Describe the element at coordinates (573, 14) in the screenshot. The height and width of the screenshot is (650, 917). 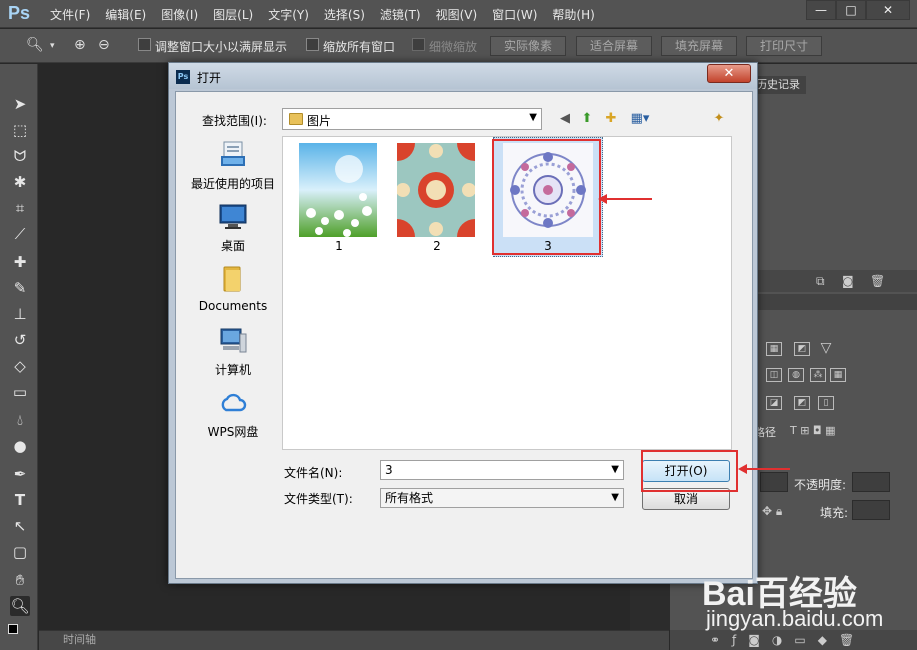
I see `menu-help: 帮助(H)` at that location.